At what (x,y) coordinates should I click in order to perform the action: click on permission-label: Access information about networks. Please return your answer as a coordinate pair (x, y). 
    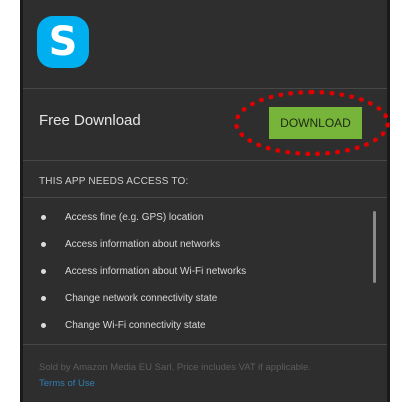
    Looking at the image, I should click on (143, 244).